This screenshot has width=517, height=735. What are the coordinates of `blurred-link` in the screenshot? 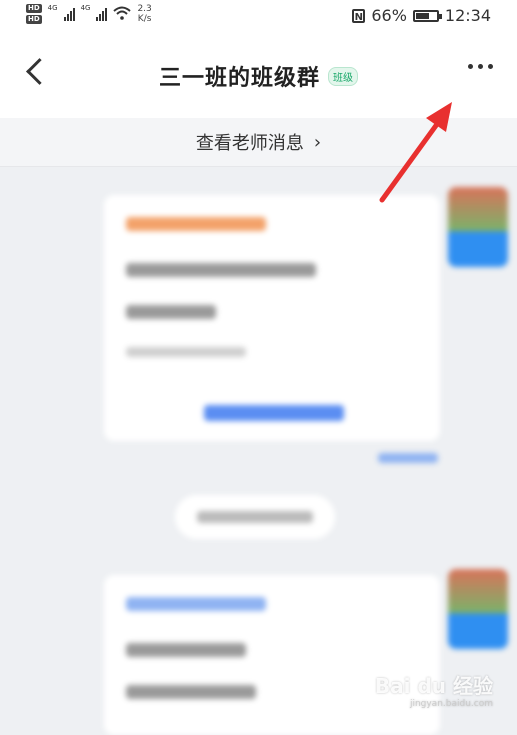 It's located at (274, 413).